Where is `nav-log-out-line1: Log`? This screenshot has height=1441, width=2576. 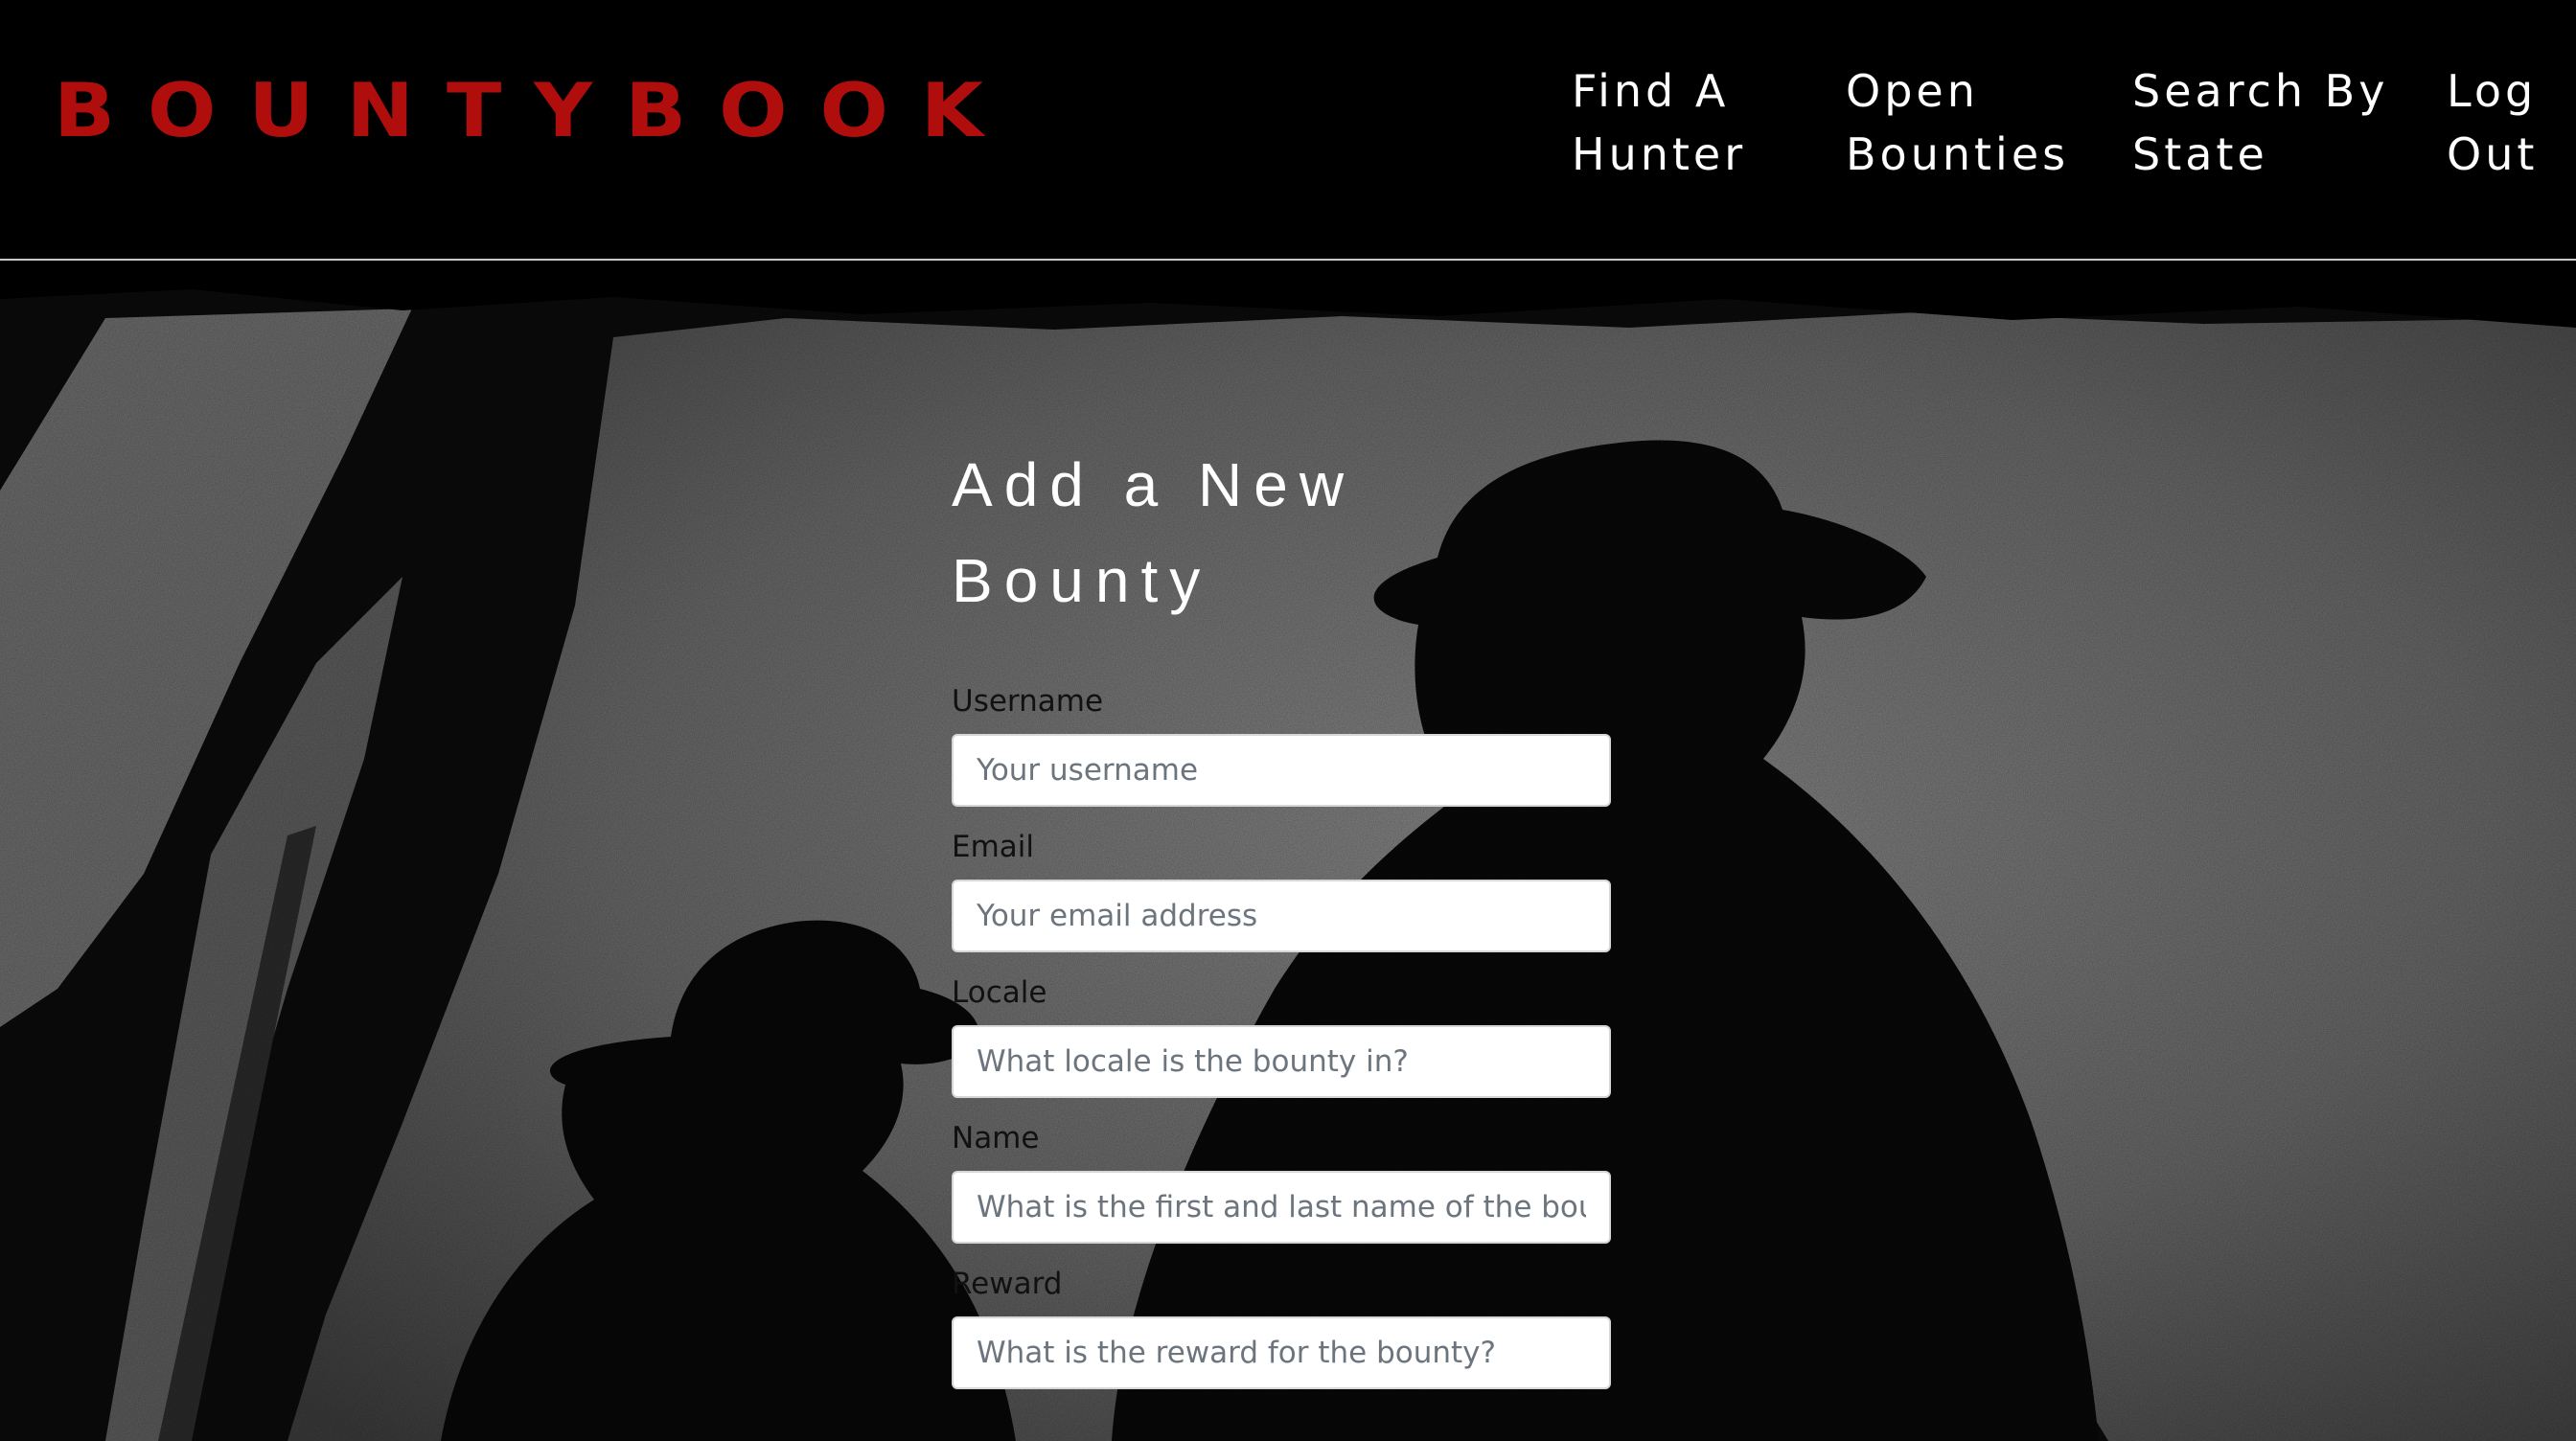
nav-log-out-line1: Log is located at coordinates (2492, 91).